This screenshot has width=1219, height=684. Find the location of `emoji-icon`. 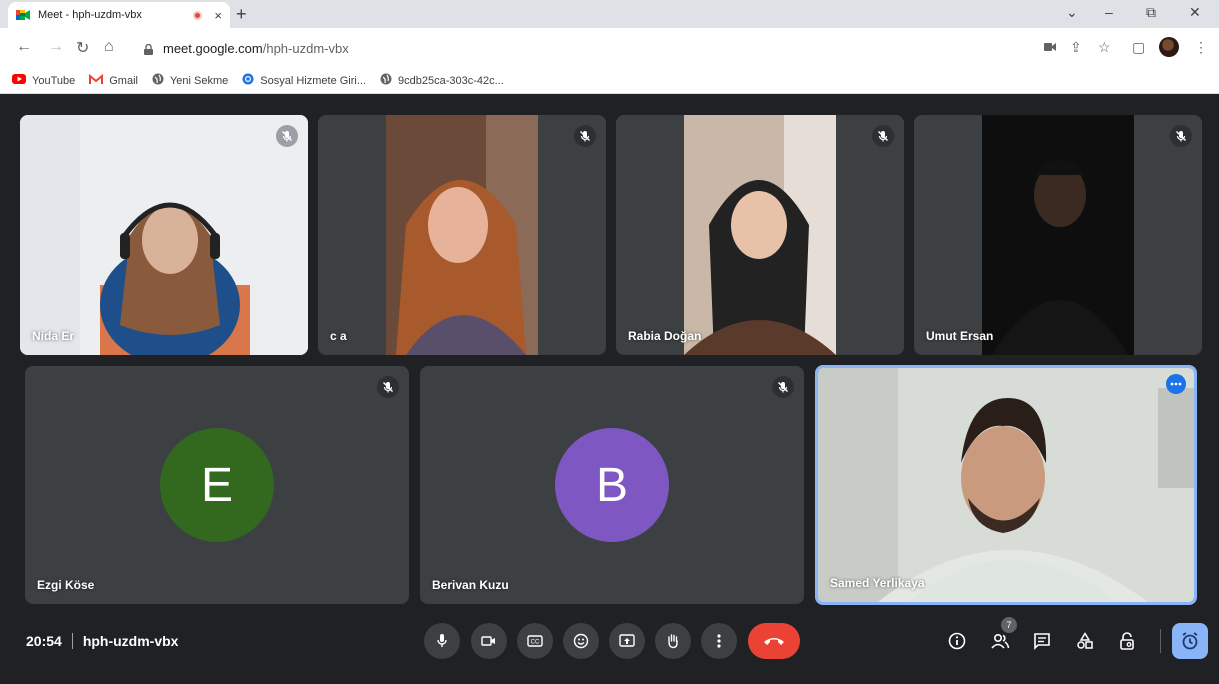

emoji-icon is located at coordinates (581, 641).